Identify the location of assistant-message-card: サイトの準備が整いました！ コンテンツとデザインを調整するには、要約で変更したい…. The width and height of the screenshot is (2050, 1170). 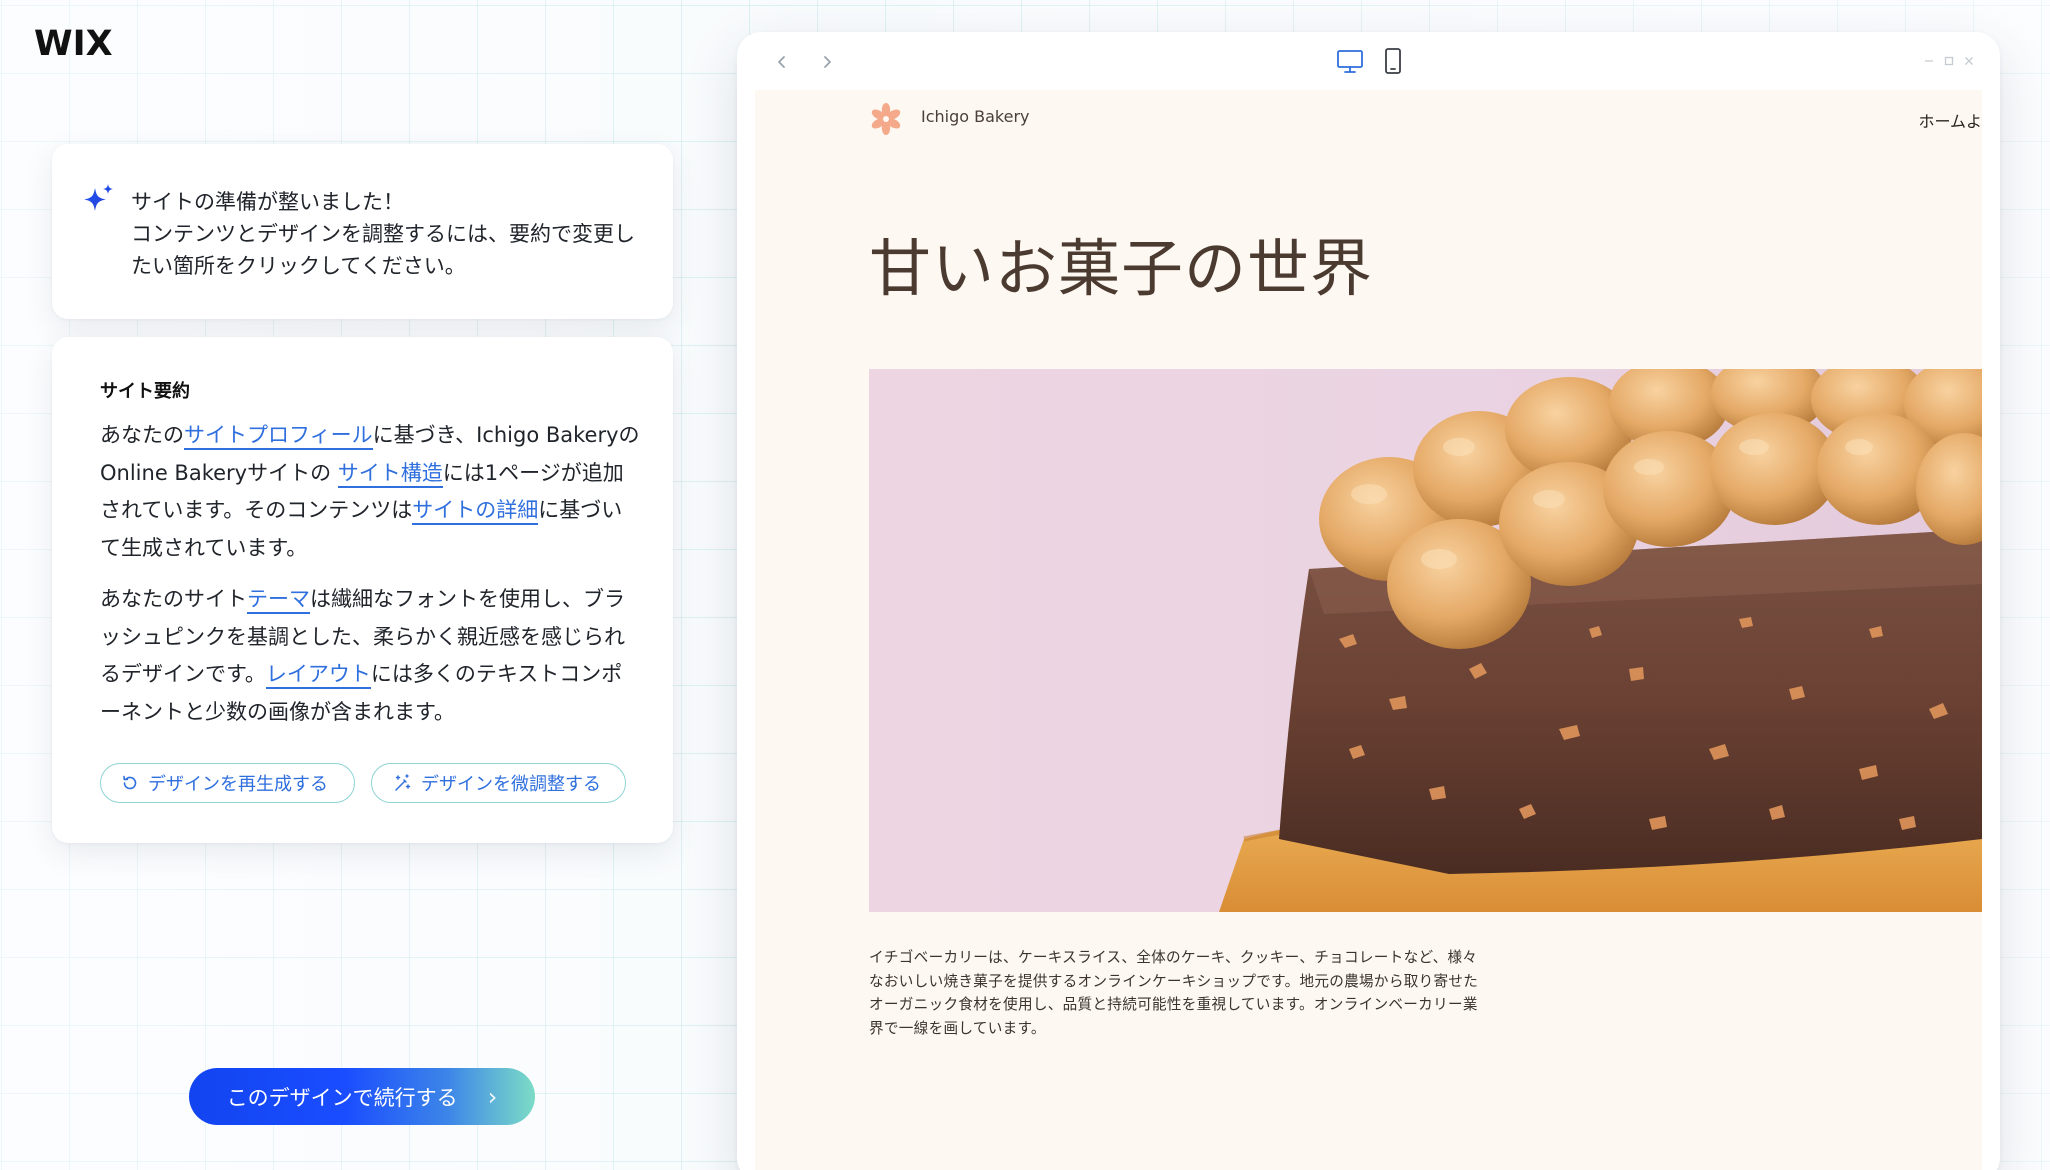
(362, 231).